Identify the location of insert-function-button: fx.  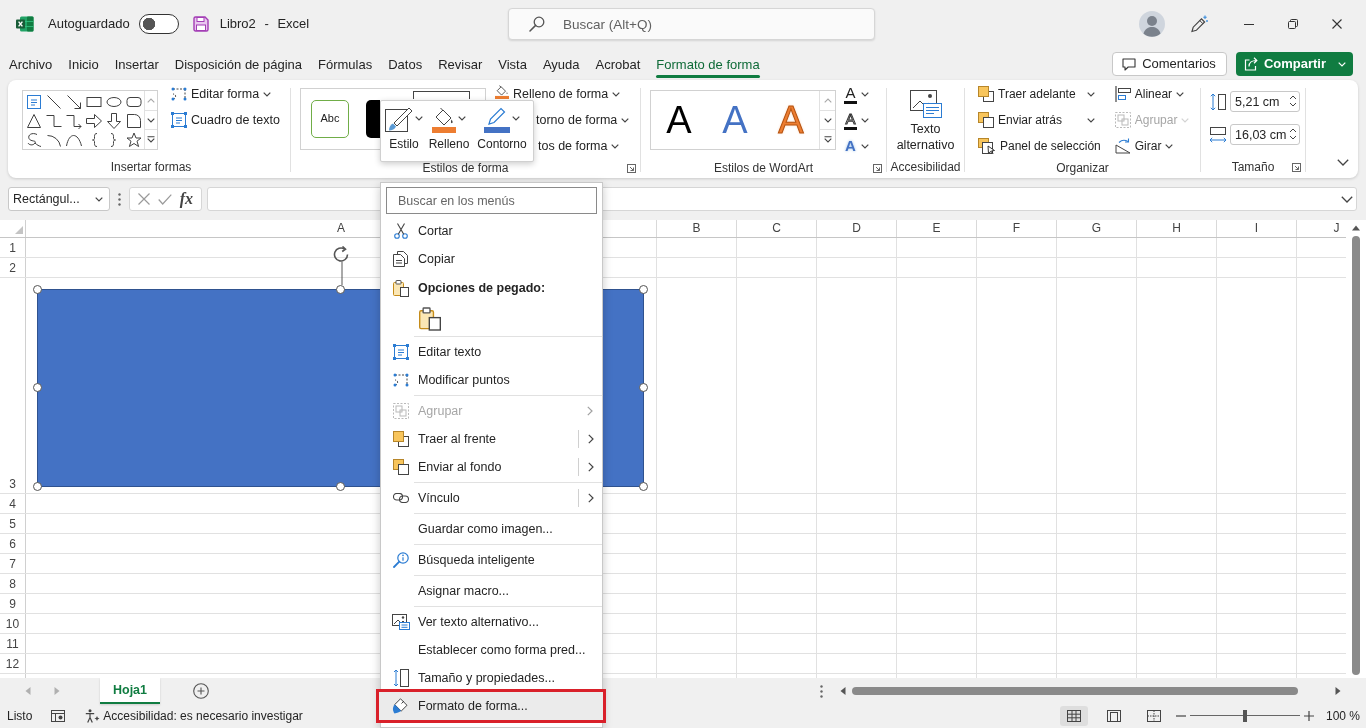
(186, 199).